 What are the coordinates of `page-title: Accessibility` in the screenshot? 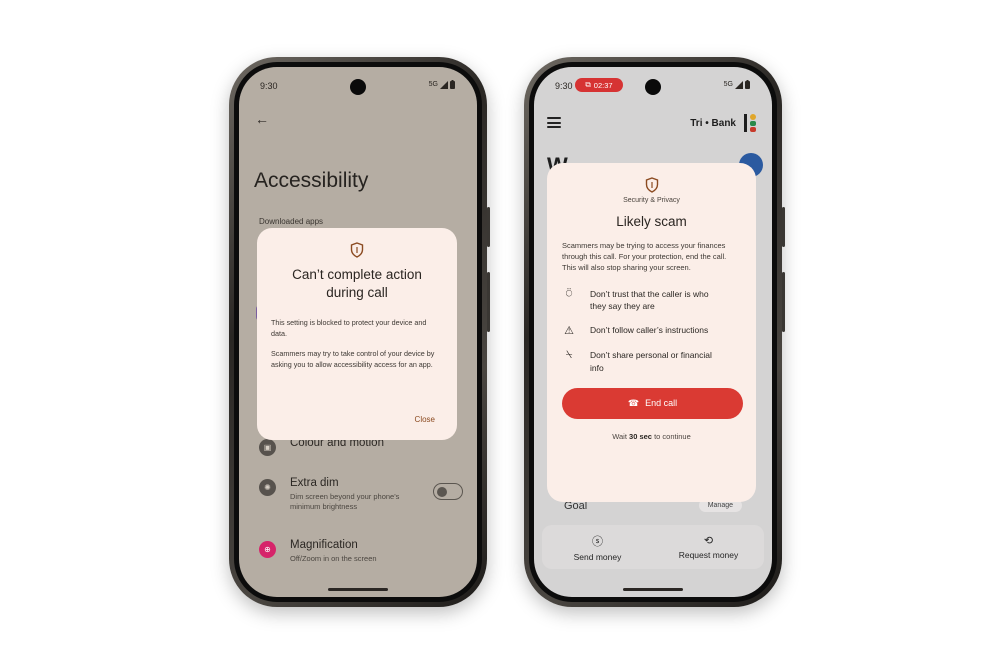 It's located at (311, 180).